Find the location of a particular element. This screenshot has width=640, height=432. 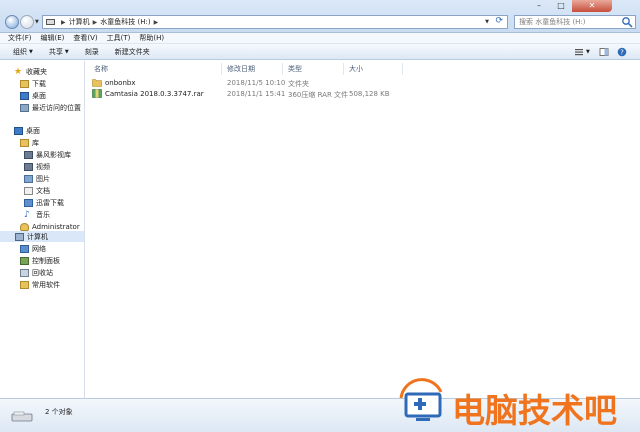

nav-recycle-bin: 回收站 is located at coordinates (36, 272).